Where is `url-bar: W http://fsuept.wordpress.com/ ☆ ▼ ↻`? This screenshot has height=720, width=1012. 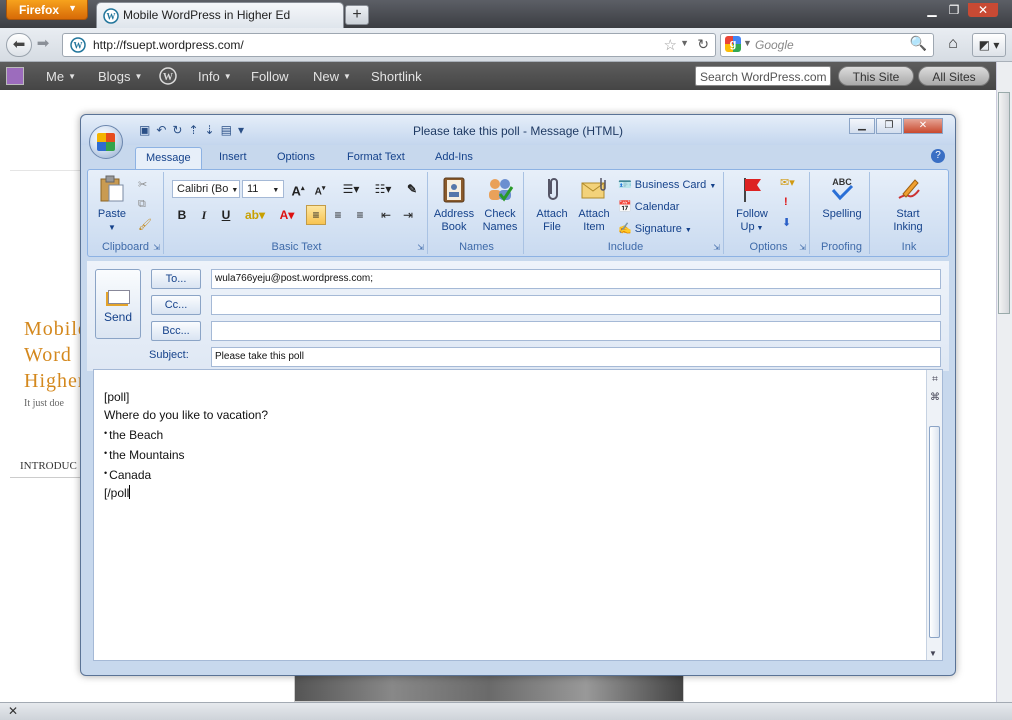 url-bar: W http://fsuept.wordpress.com/ ☆ ▼ ↻ is located at coordinates (389, 45).